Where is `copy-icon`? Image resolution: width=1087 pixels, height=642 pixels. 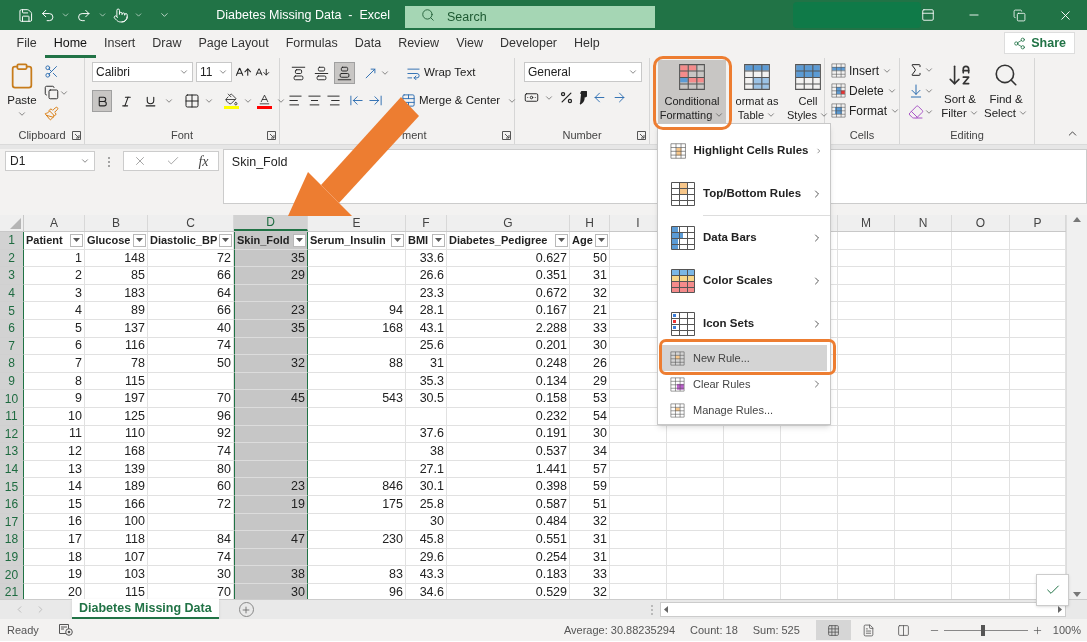
copy-icon is located at coordinates (51, 92).